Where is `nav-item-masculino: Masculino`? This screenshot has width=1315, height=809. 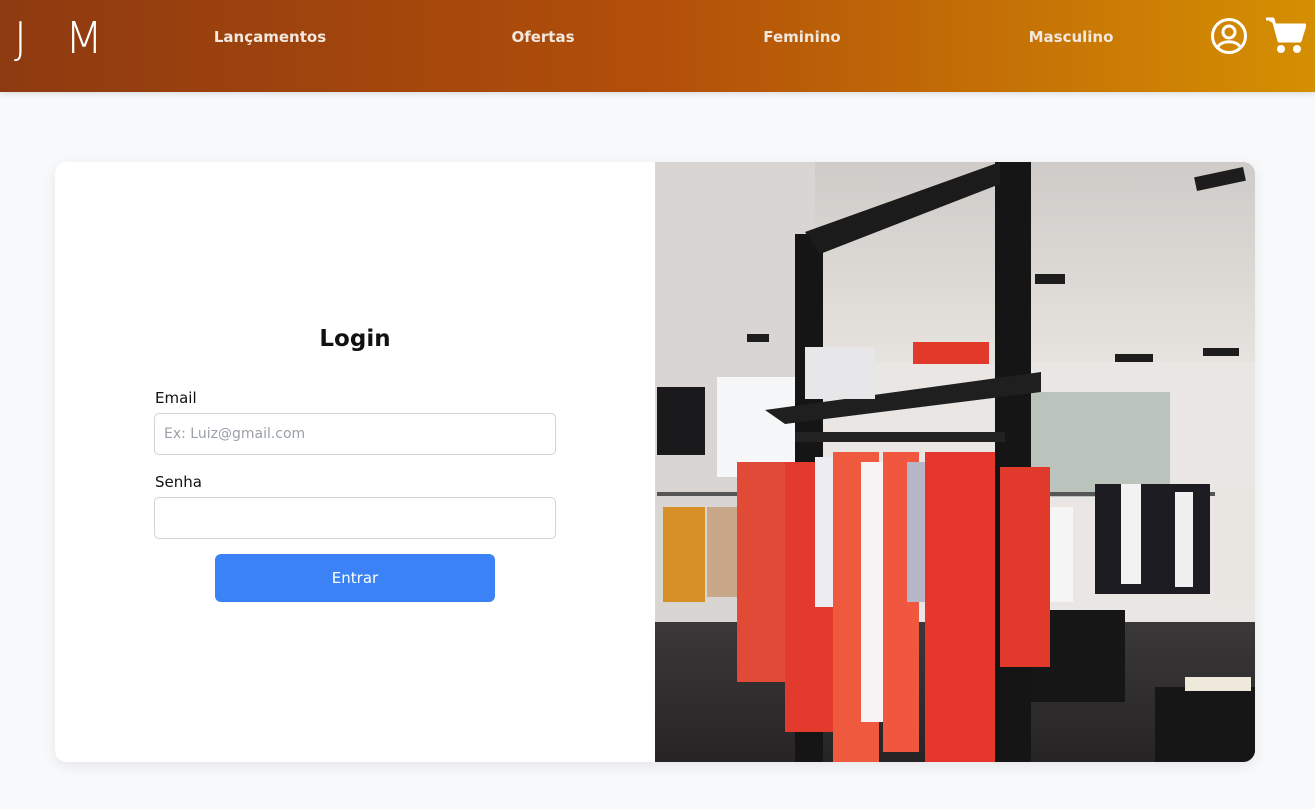
nav-item-masculino: Masculino is located at coordinates (1071, 37).